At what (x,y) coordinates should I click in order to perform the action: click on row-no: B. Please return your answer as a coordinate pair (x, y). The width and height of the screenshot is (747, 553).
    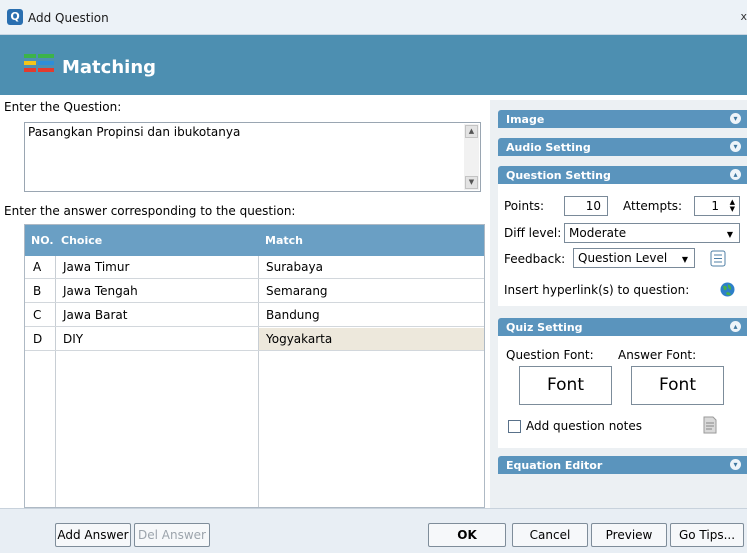
    Looking at the image, I should click on (37, 291).